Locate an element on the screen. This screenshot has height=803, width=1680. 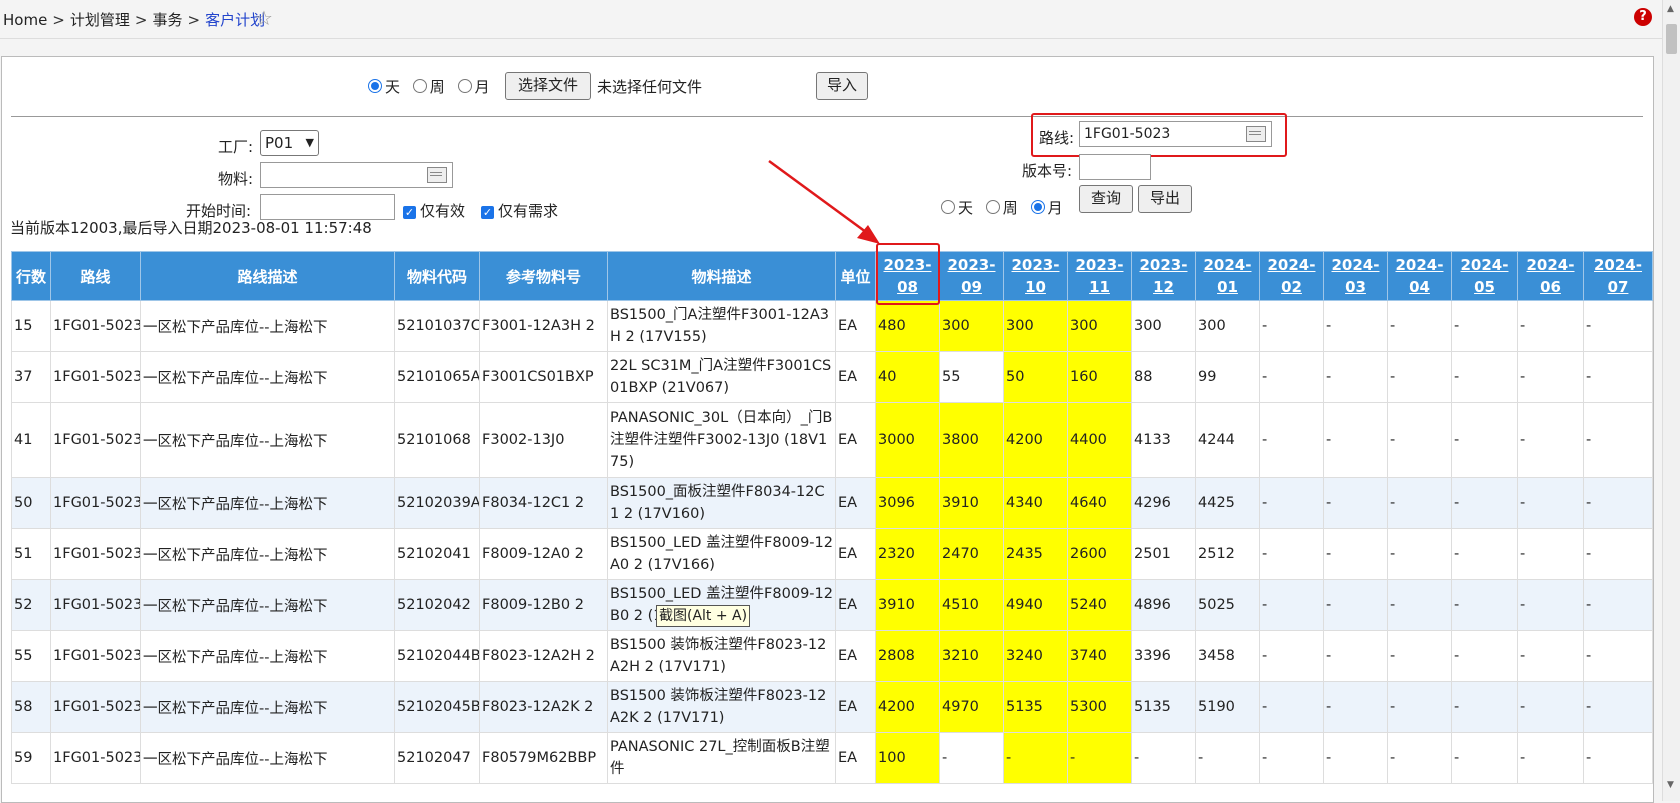
month-number: 01 is located at coordinates (1227, 287).